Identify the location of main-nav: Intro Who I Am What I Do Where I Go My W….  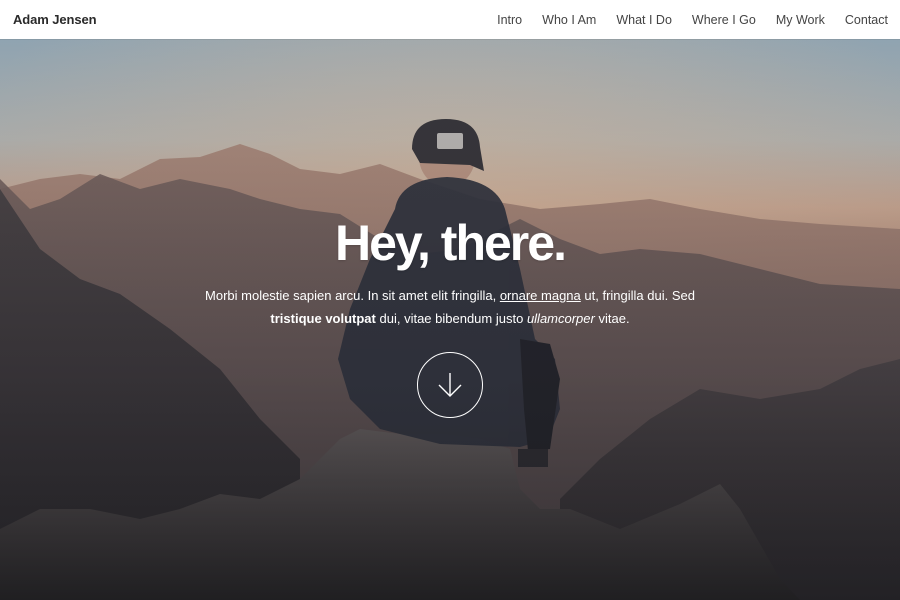
(682, 20).